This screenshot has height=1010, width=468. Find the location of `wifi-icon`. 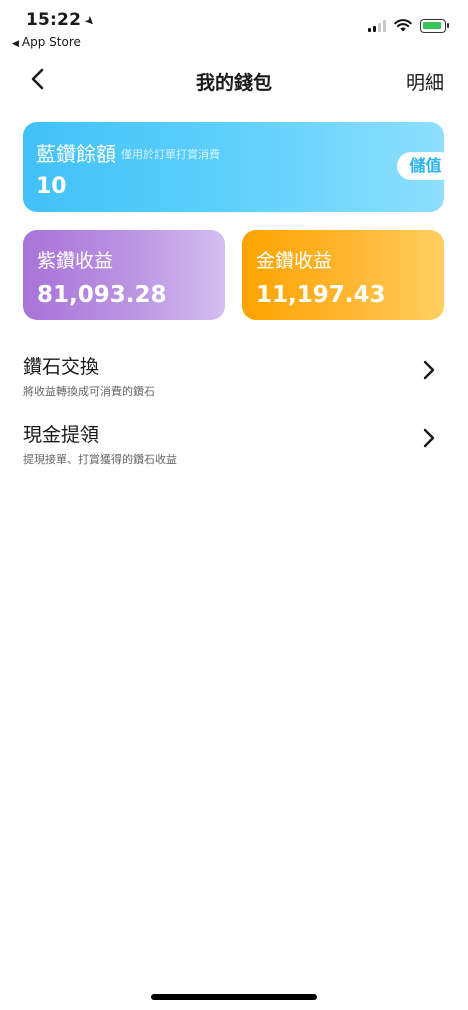

wifi-icon is located at coordinates (403, 25).